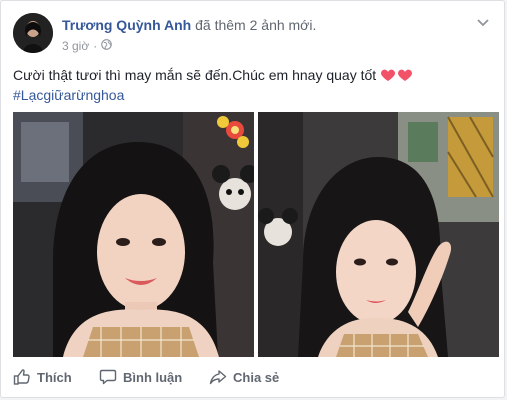 This screenshot has width=507, height=400. I want to click on comment-icon, so click(108, 377).